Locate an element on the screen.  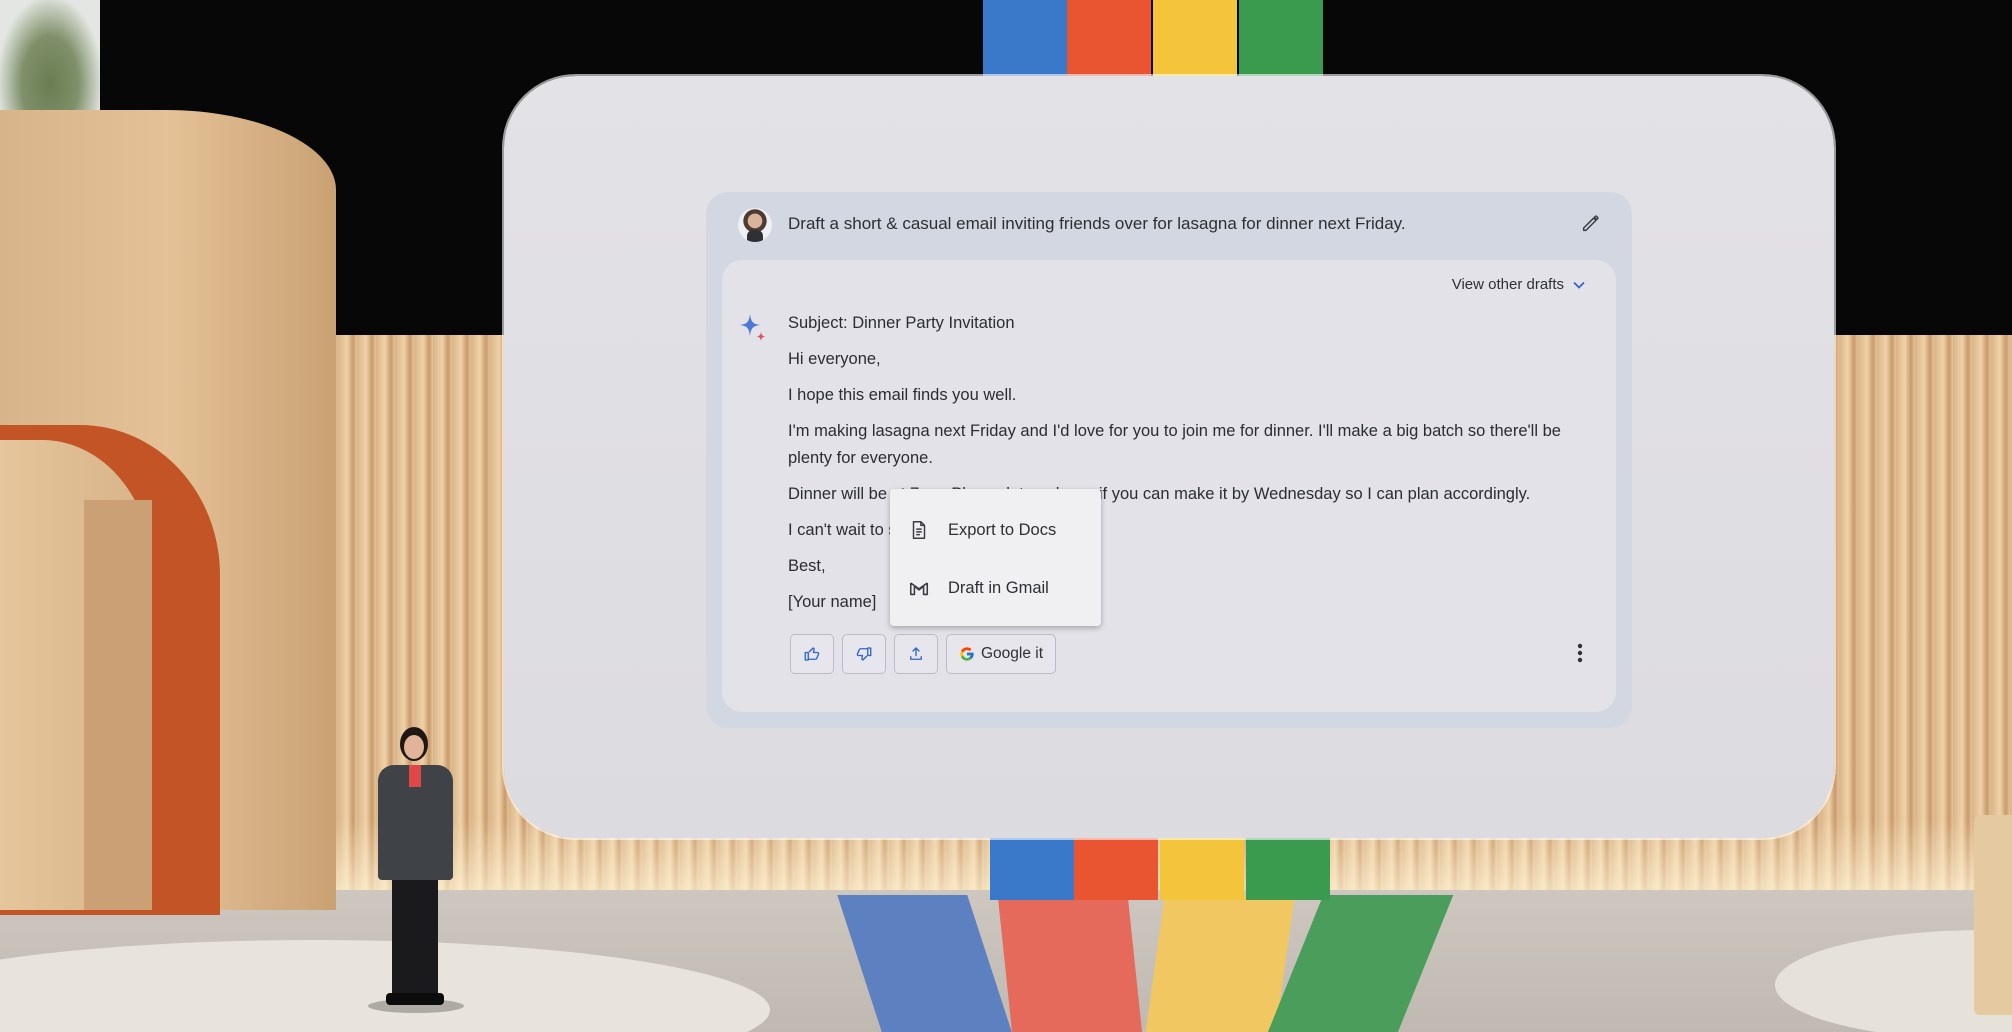
red-pillar is located at coordinates (1109, 39).